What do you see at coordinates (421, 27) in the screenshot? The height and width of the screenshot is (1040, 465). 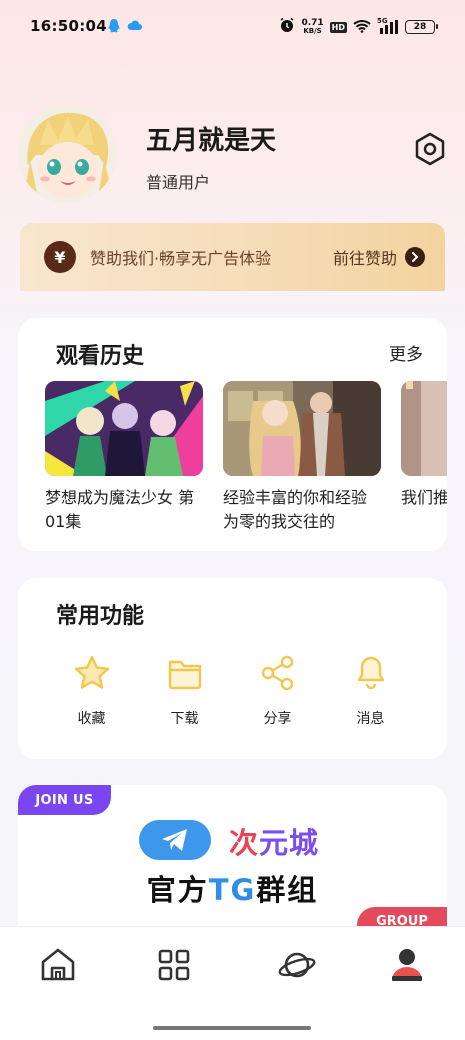 I see `battery-indicator: 28` at bounding box center [421, 27].